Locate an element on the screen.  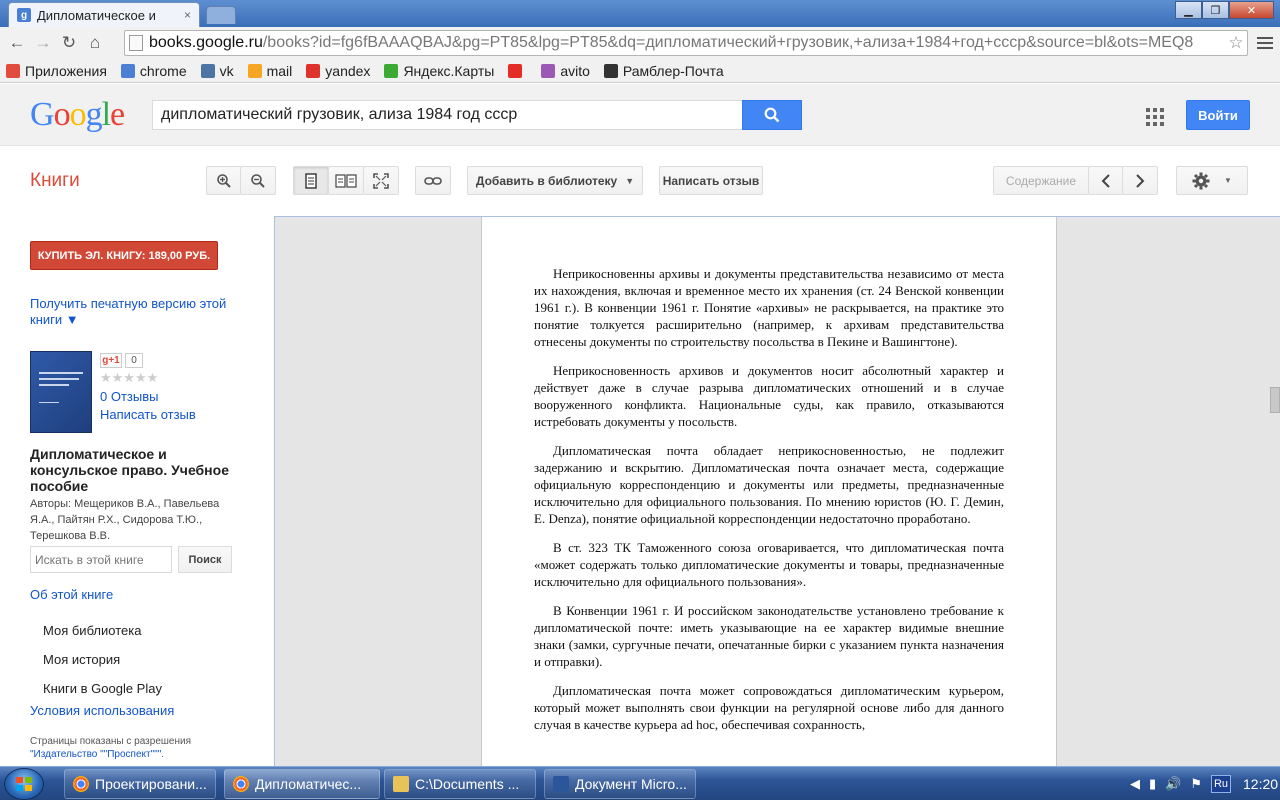
speaker-icon: 🔊 is located at coordinates (1173, 784).